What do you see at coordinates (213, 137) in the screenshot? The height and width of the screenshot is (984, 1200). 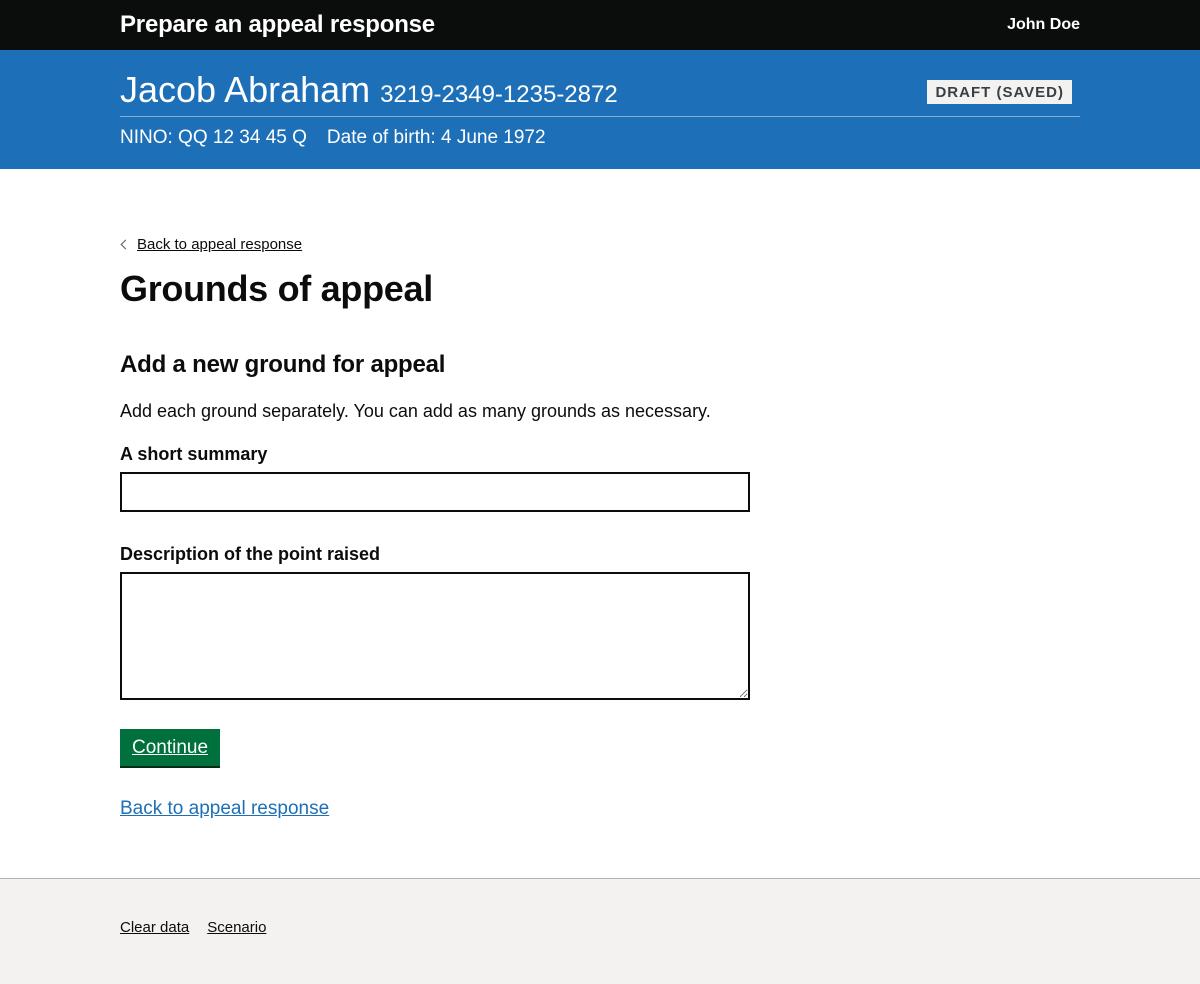 I see `nino: NINO: QQ 12 34 45 Q` at bounding box center [213, 137].